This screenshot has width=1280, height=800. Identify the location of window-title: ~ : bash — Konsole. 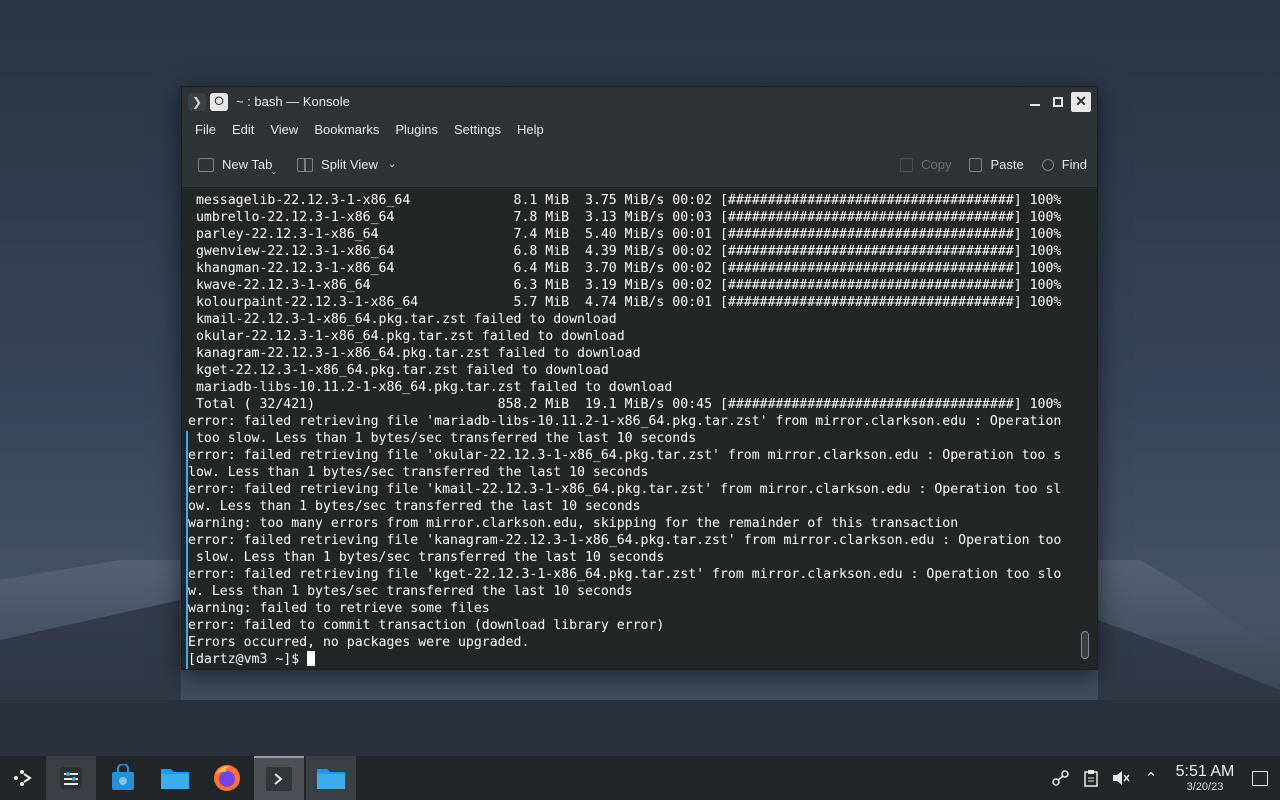
(293, 101).